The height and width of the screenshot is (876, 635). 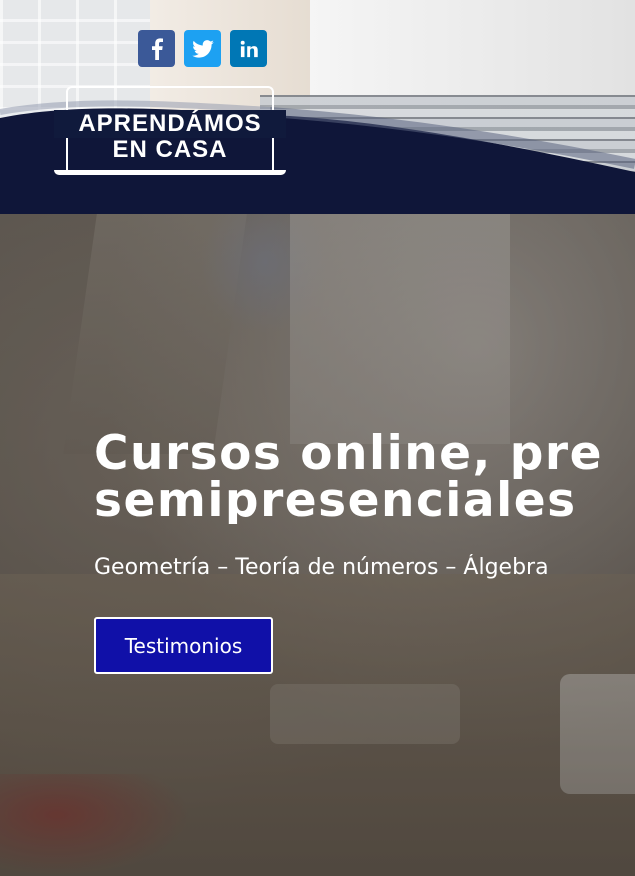 I want to click on facebook-icon, so click(x=157, y=48).